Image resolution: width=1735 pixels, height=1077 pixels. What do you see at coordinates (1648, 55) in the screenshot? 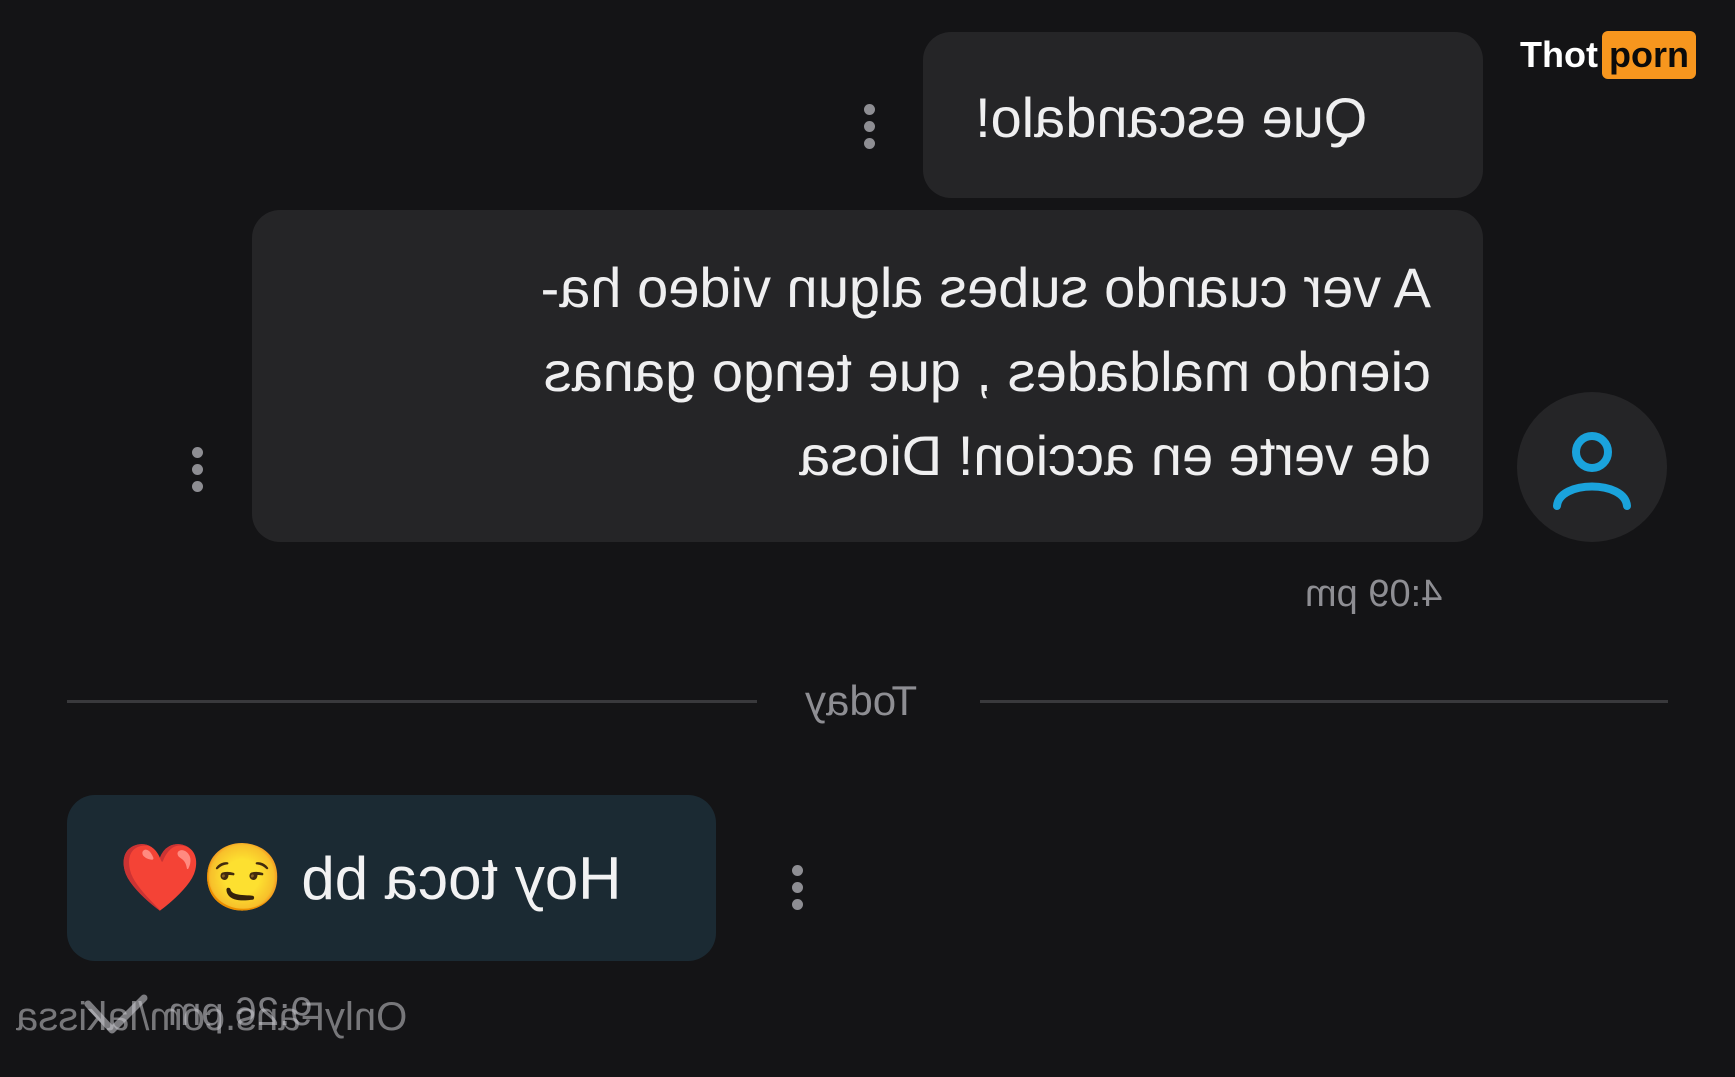
I see `watermark-logo-part2: porn` at bounding box center [1648, 55].